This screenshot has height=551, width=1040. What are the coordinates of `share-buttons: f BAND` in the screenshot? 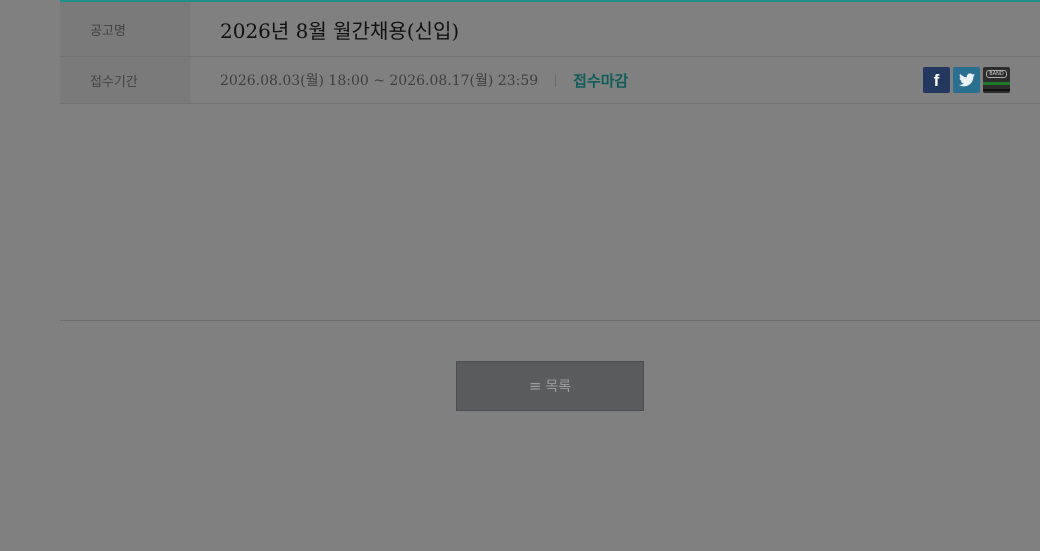 It's located at (966, 80).